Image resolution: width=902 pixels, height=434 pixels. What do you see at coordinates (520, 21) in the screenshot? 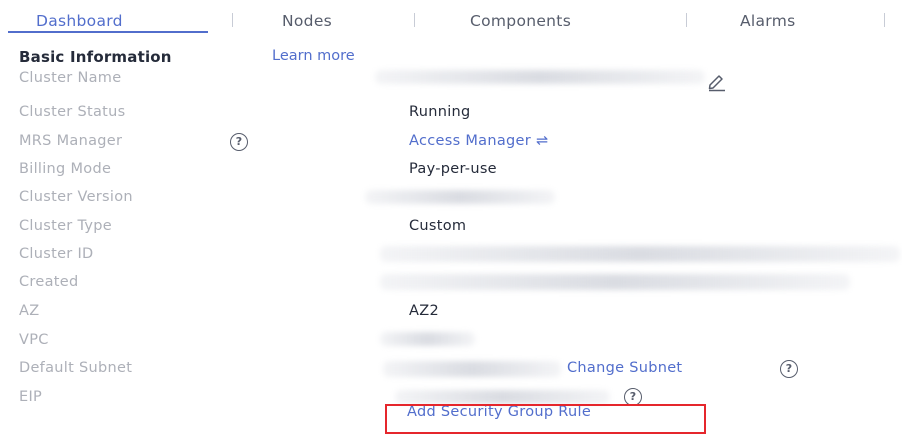
I see `tab-components: Components` at bounding box center [520, 21].